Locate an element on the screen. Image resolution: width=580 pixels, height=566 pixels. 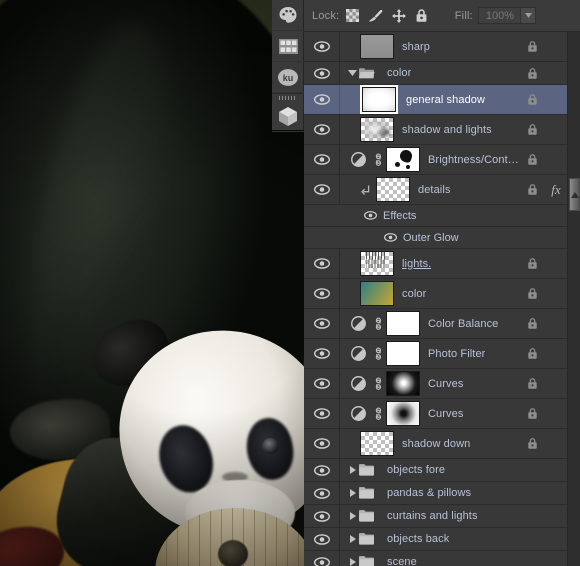
layer-row-objects-back: objects back is located at coordinates (435, 539).